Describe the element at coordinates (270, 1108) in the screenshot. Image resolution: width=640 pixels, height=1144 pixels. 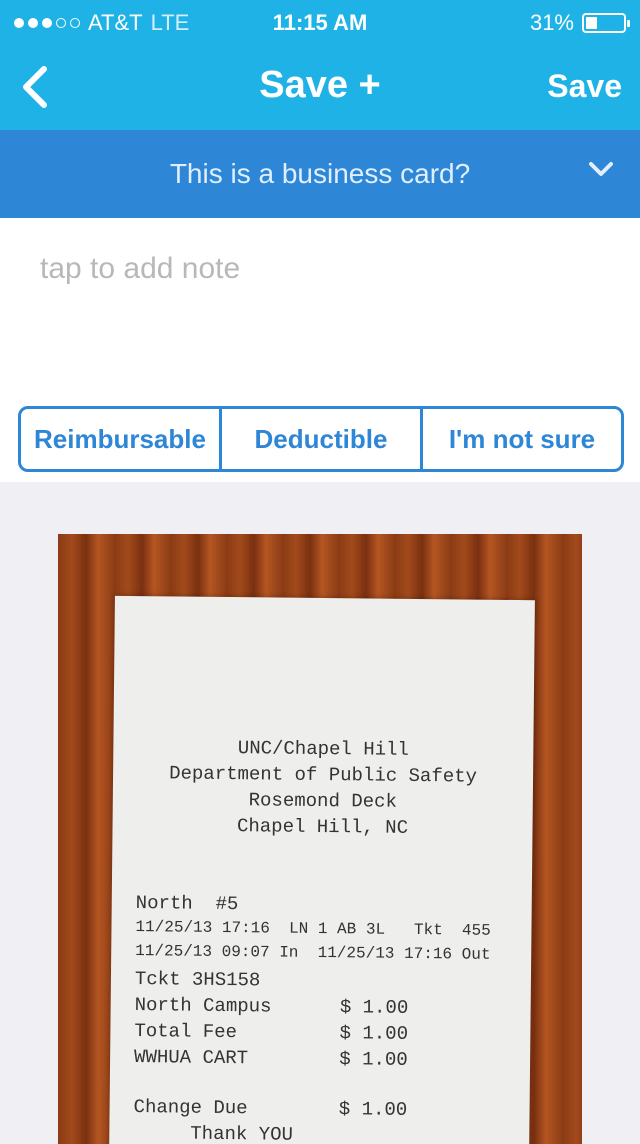
I see `receipt-line: Change Due $ 1.00` at that location.